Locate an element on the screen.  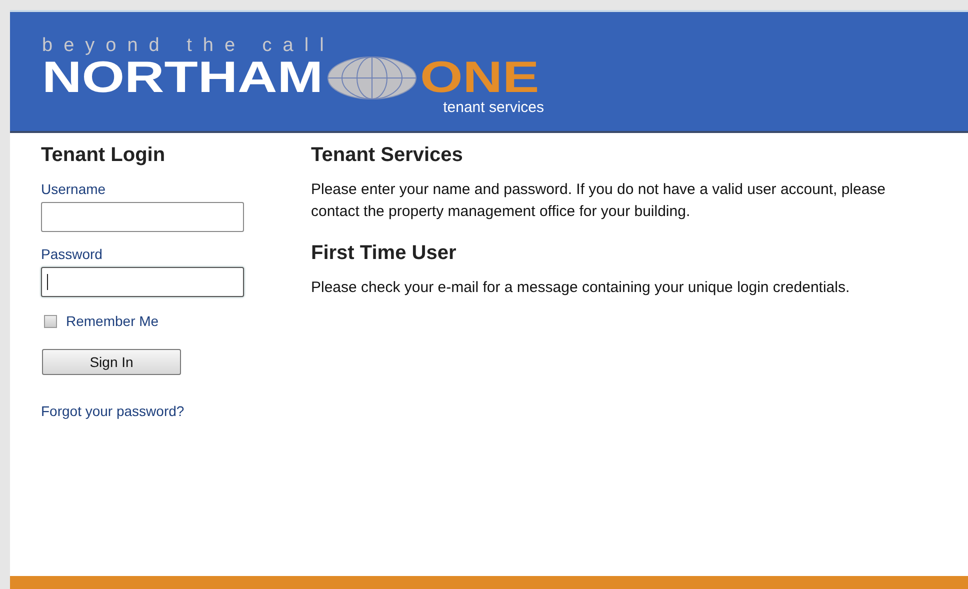
section-heading: Tenant Services is located at coordinates (387, 155).